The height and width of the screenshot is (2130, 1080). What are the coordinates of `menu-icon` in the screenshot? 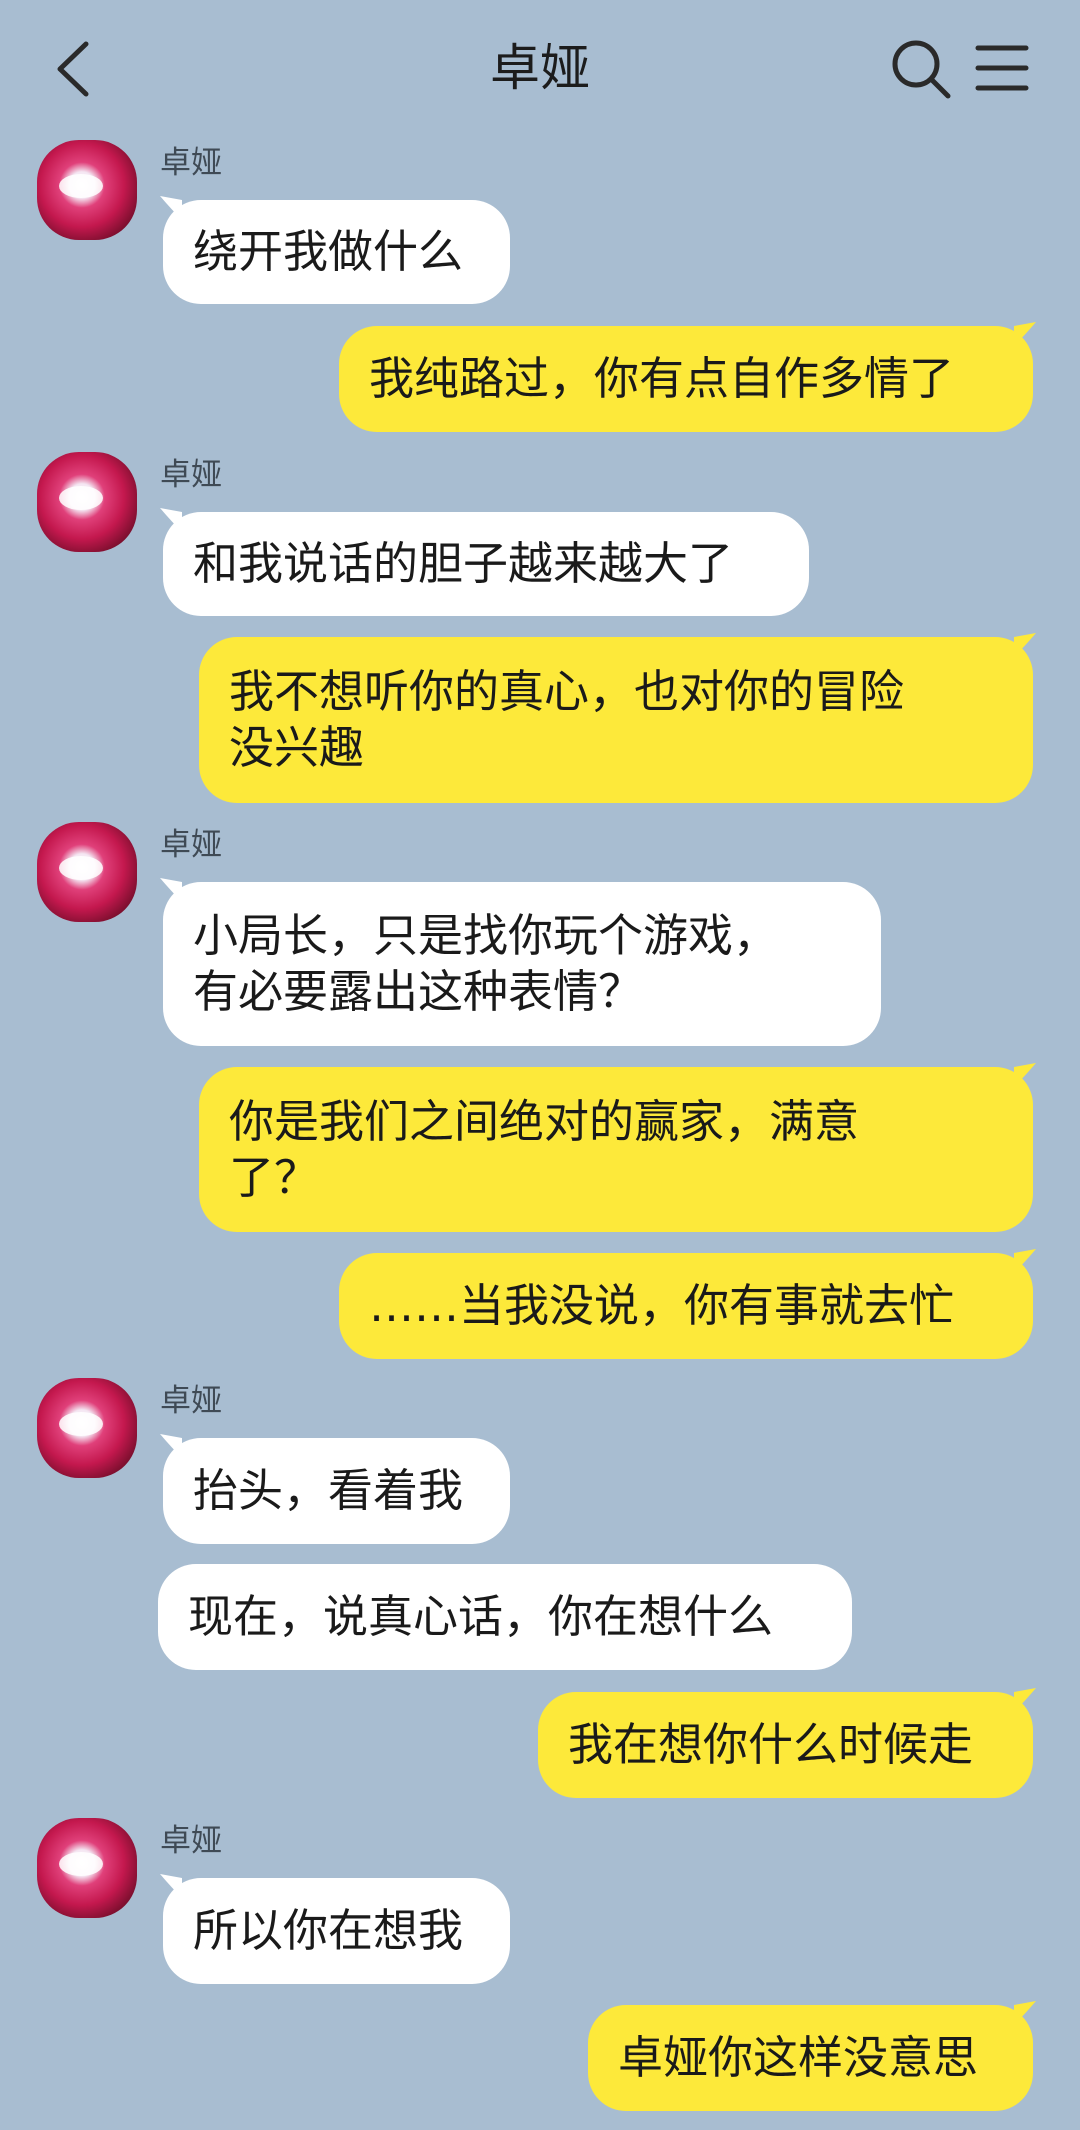 It's located at (1002, 68).